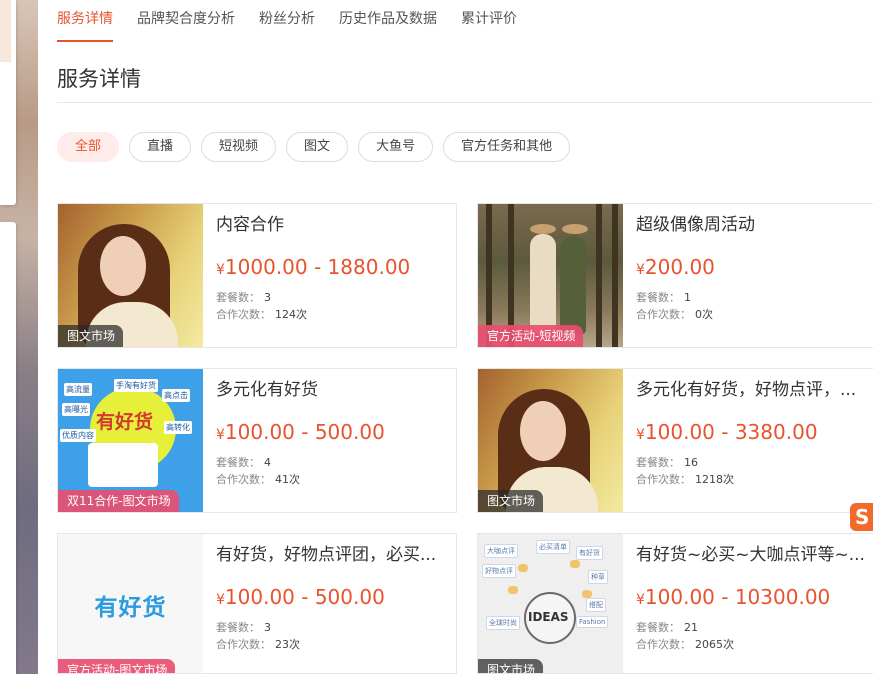 This screenshot has width=873, height=674. Describe the element at coordinates (754, 627) in the screenshot. I see `card-packages: 套餐数： 21` at that location.